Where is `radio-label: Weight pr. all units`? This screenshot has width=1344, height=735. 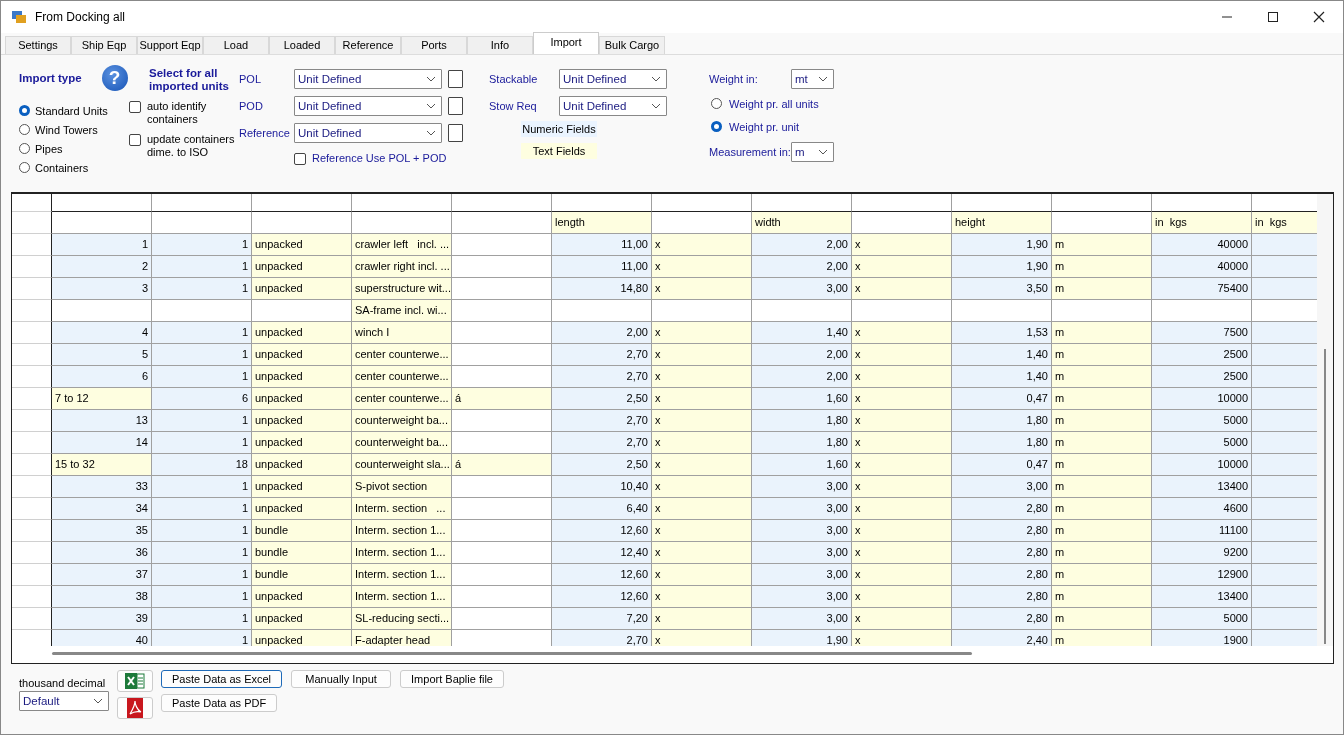
radio-label: Weight pr. all units is located at coordinates (774, 103).